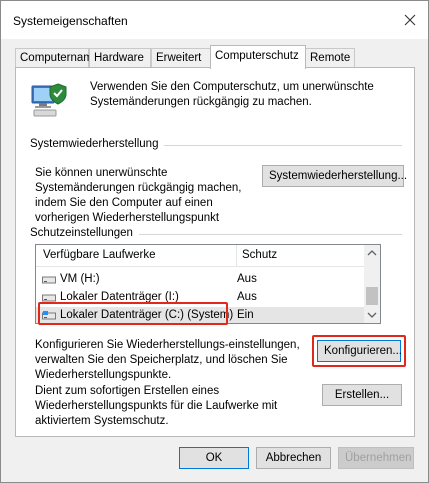 This screenshot has width=429, height=483. I want to click on drive-icon, so click(49, 281).